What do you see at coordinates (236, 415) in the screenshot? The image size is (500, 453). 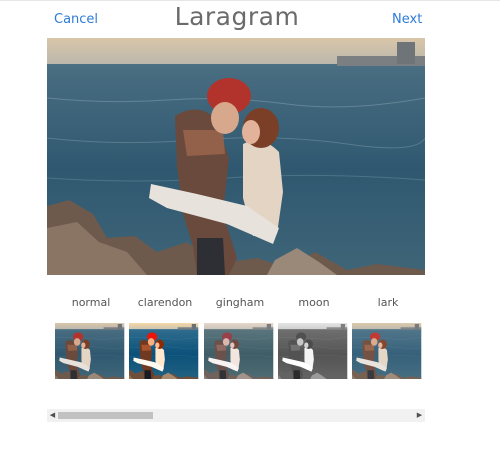 I see `horizontal-scrollbar: ◀ ▶` at bounding box center [236, 415].